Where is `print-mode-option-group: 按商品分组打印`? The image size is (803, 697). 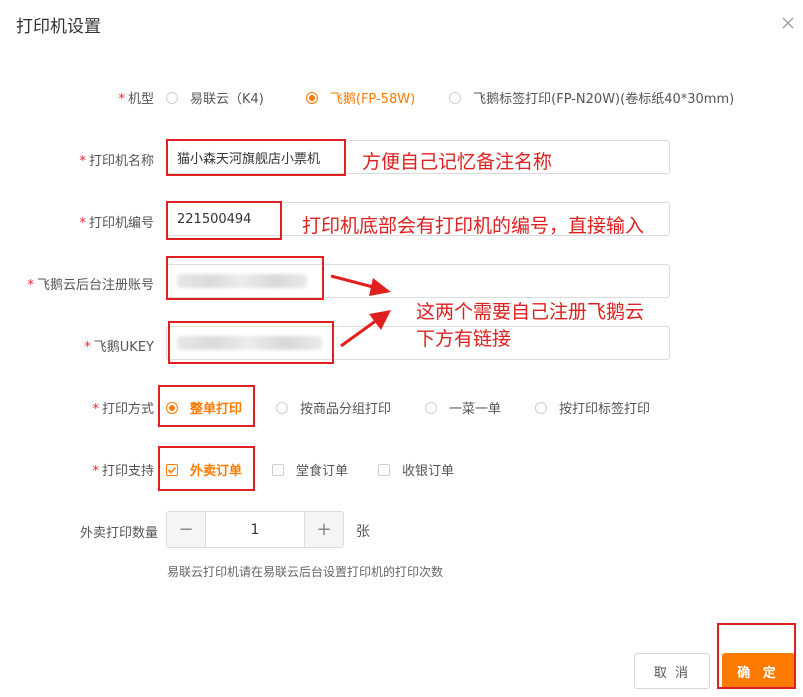 print-mode-option-group: 按商品分组打印 is located at coordinates (333, 407).